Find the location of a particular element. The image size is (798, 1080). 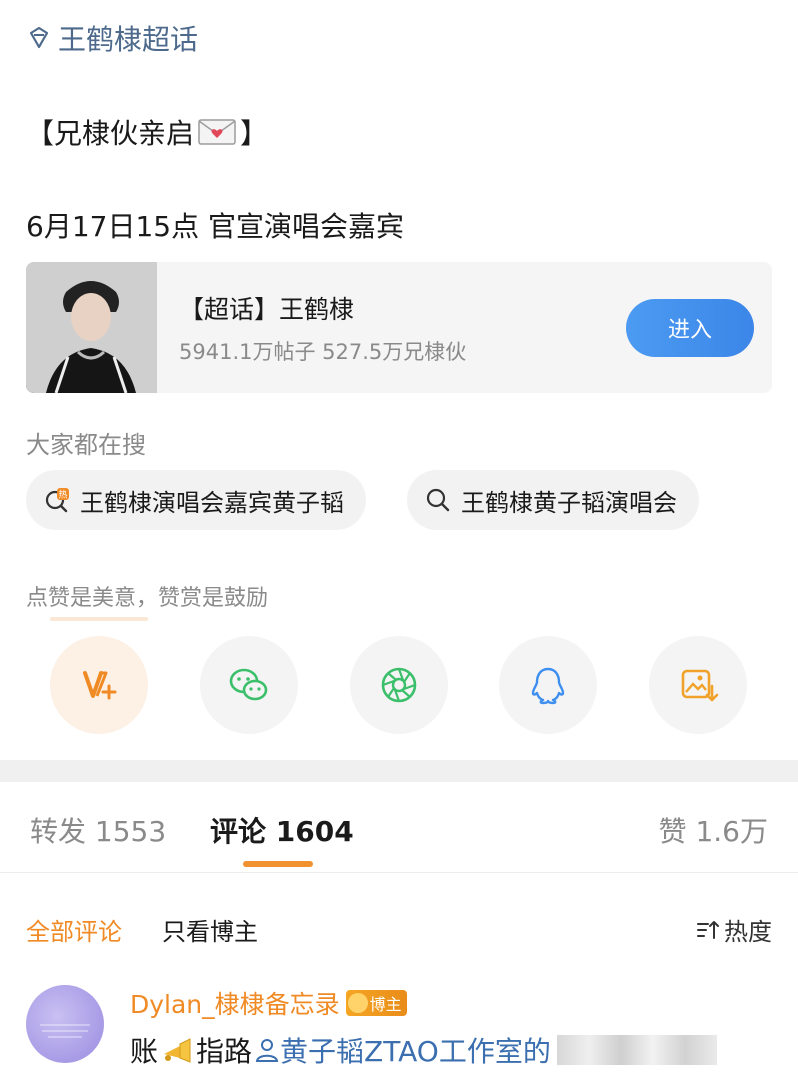

qq-icon is located at coordinates (548, 686).